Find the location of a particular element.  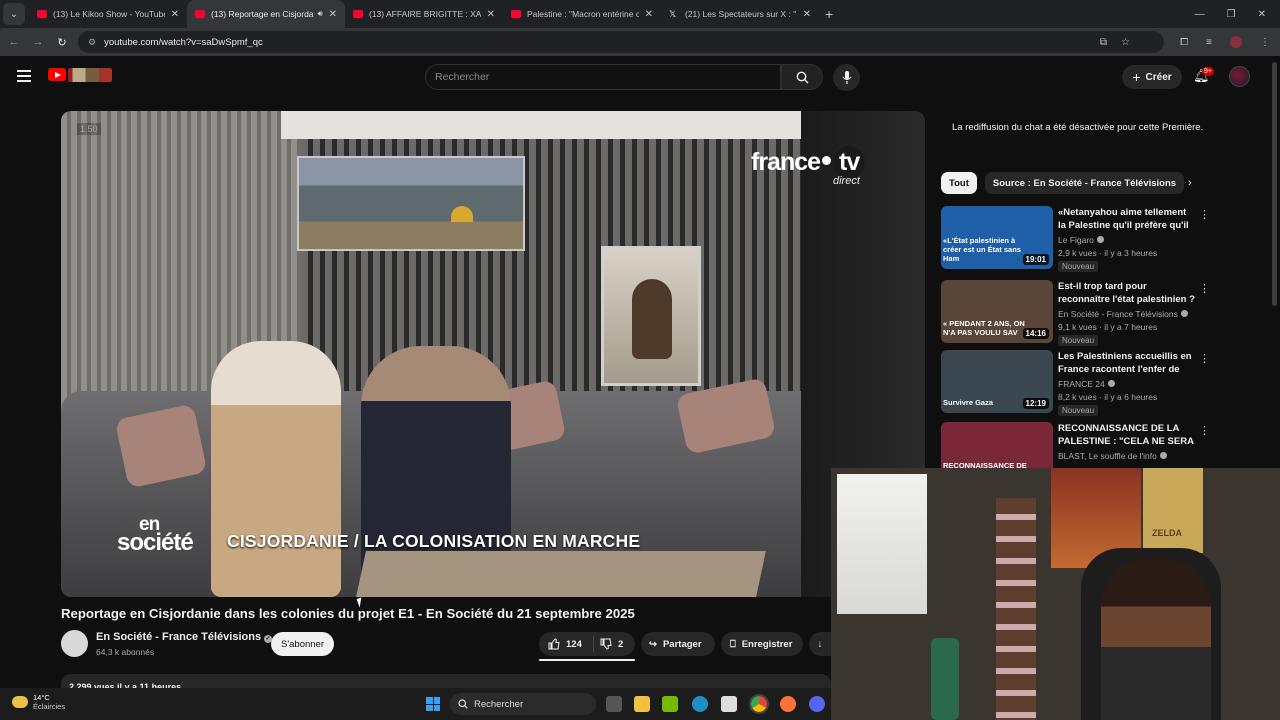

video-lower-third: CISJORDANIE / LA COLONISATION EN MARCHE is located at coordinates (434, 541).